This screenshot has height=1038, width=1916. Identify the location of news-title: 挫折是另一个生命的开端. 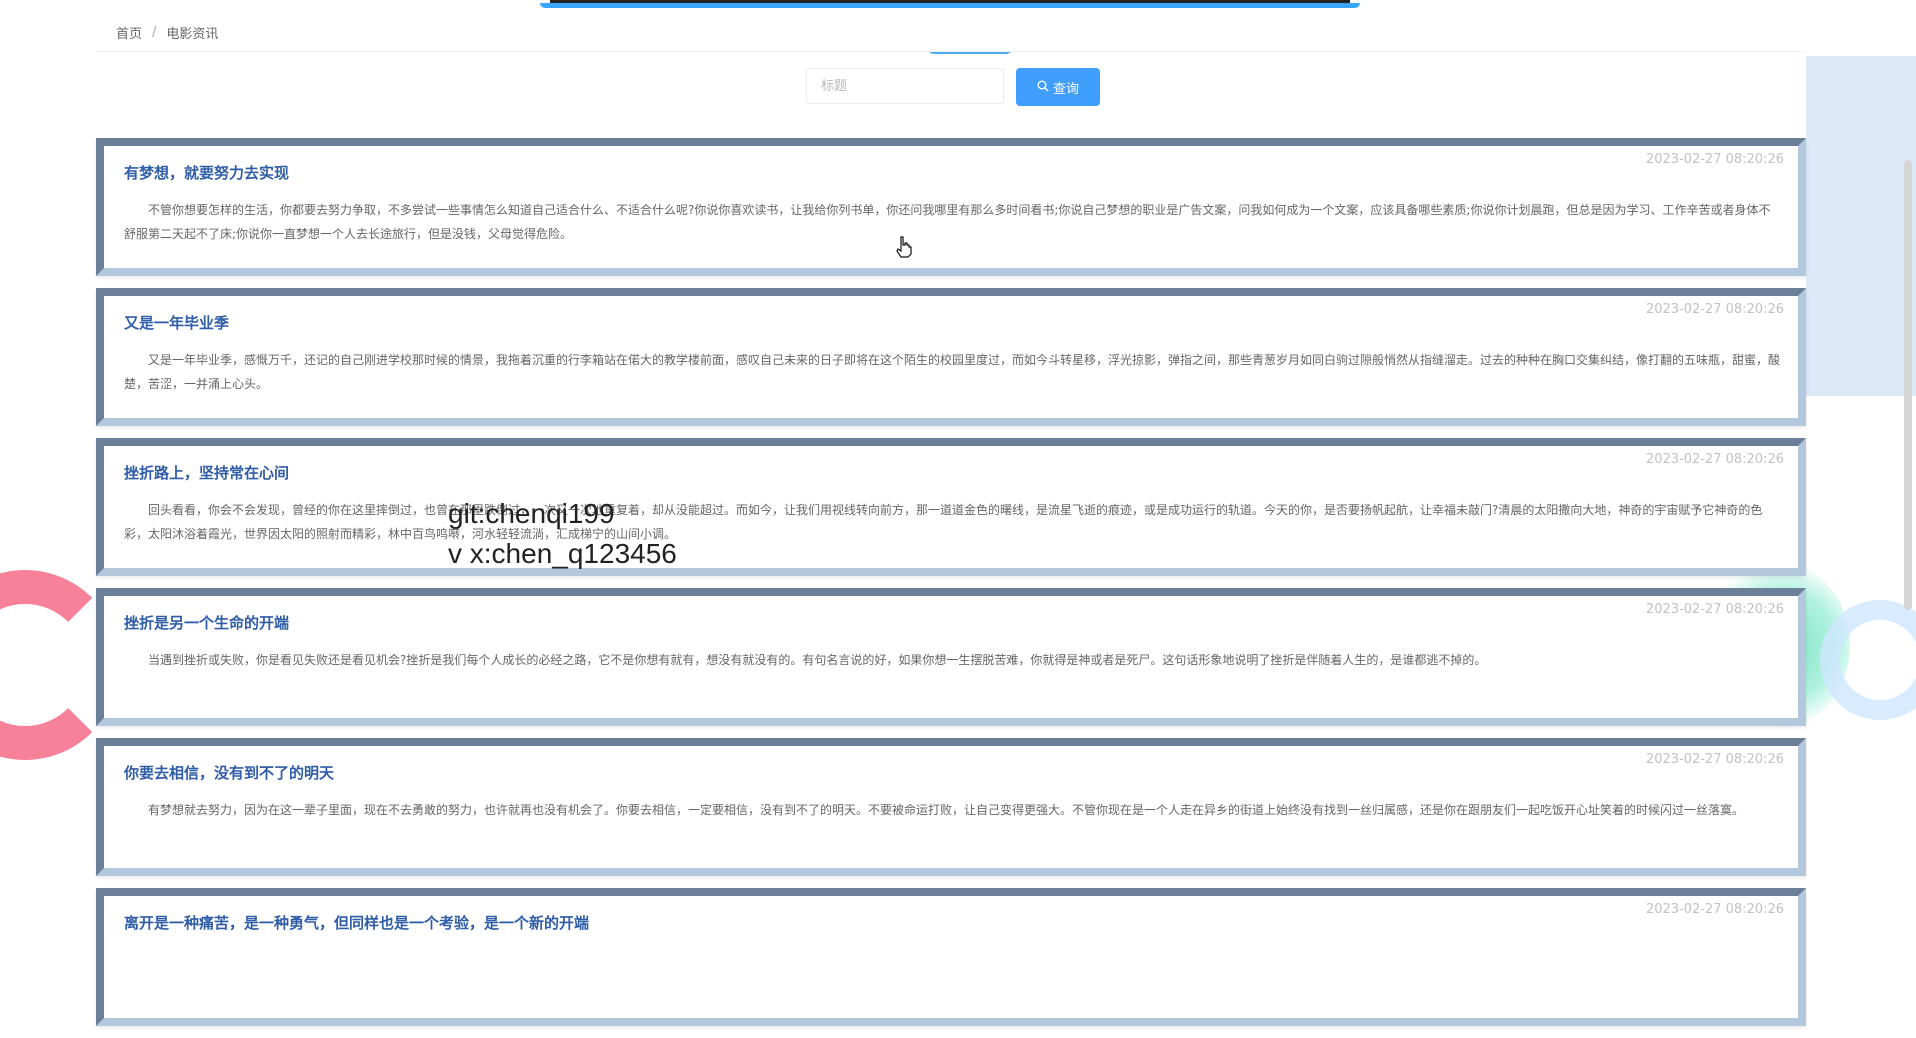
(206, 622).